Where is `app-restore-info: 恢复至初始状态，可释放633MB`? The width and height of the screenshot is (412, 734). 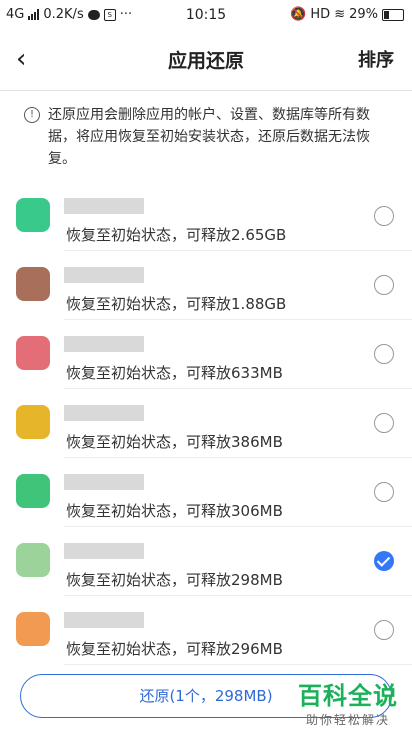
app-restore-info: 恢复至初始状态，可释放633MB is located at coordinates (174, 373).